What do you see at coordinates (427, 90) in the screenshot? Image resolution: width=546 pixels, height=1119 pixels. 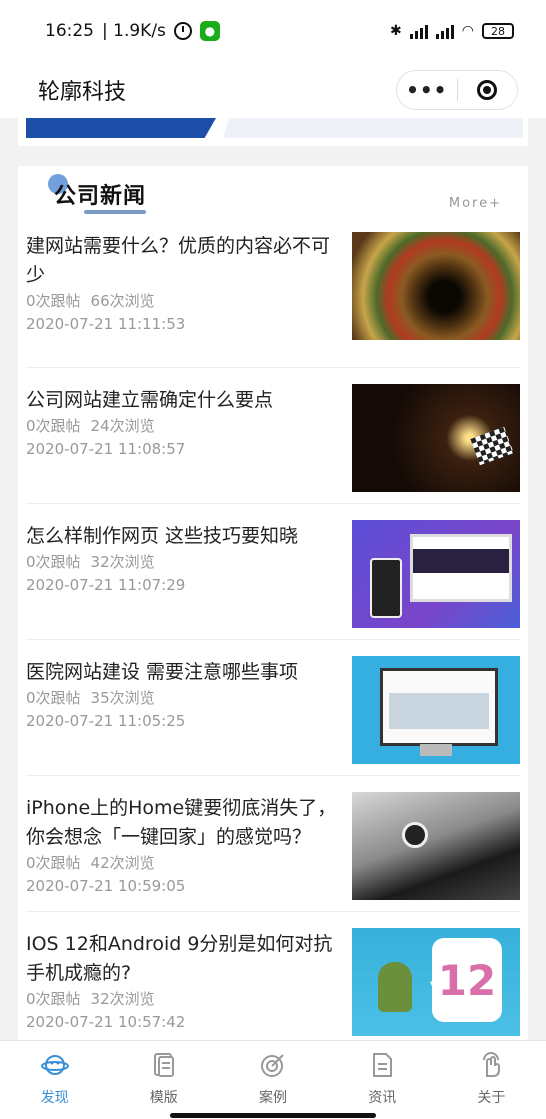 I see `more-options-button: •••` at bounding box center [427, 90].